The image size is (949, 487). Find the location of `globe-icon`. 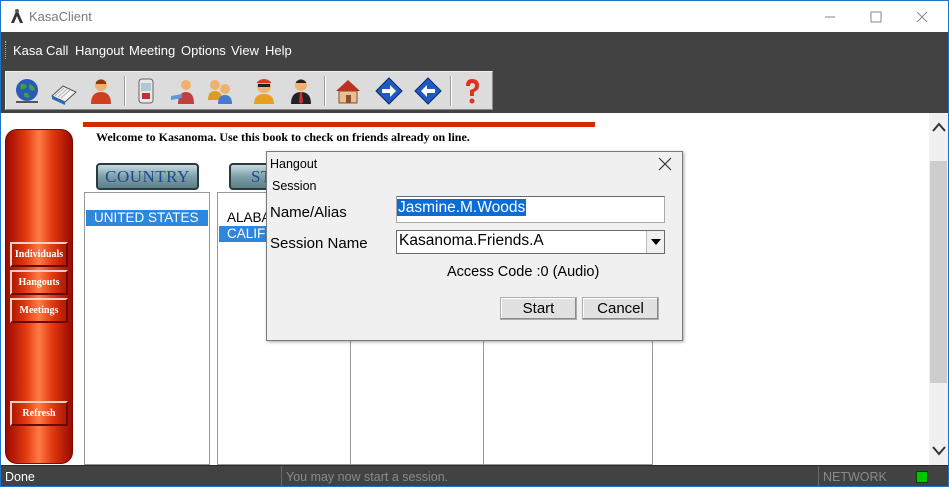

globe-icon is located at coordinates (27, 91).